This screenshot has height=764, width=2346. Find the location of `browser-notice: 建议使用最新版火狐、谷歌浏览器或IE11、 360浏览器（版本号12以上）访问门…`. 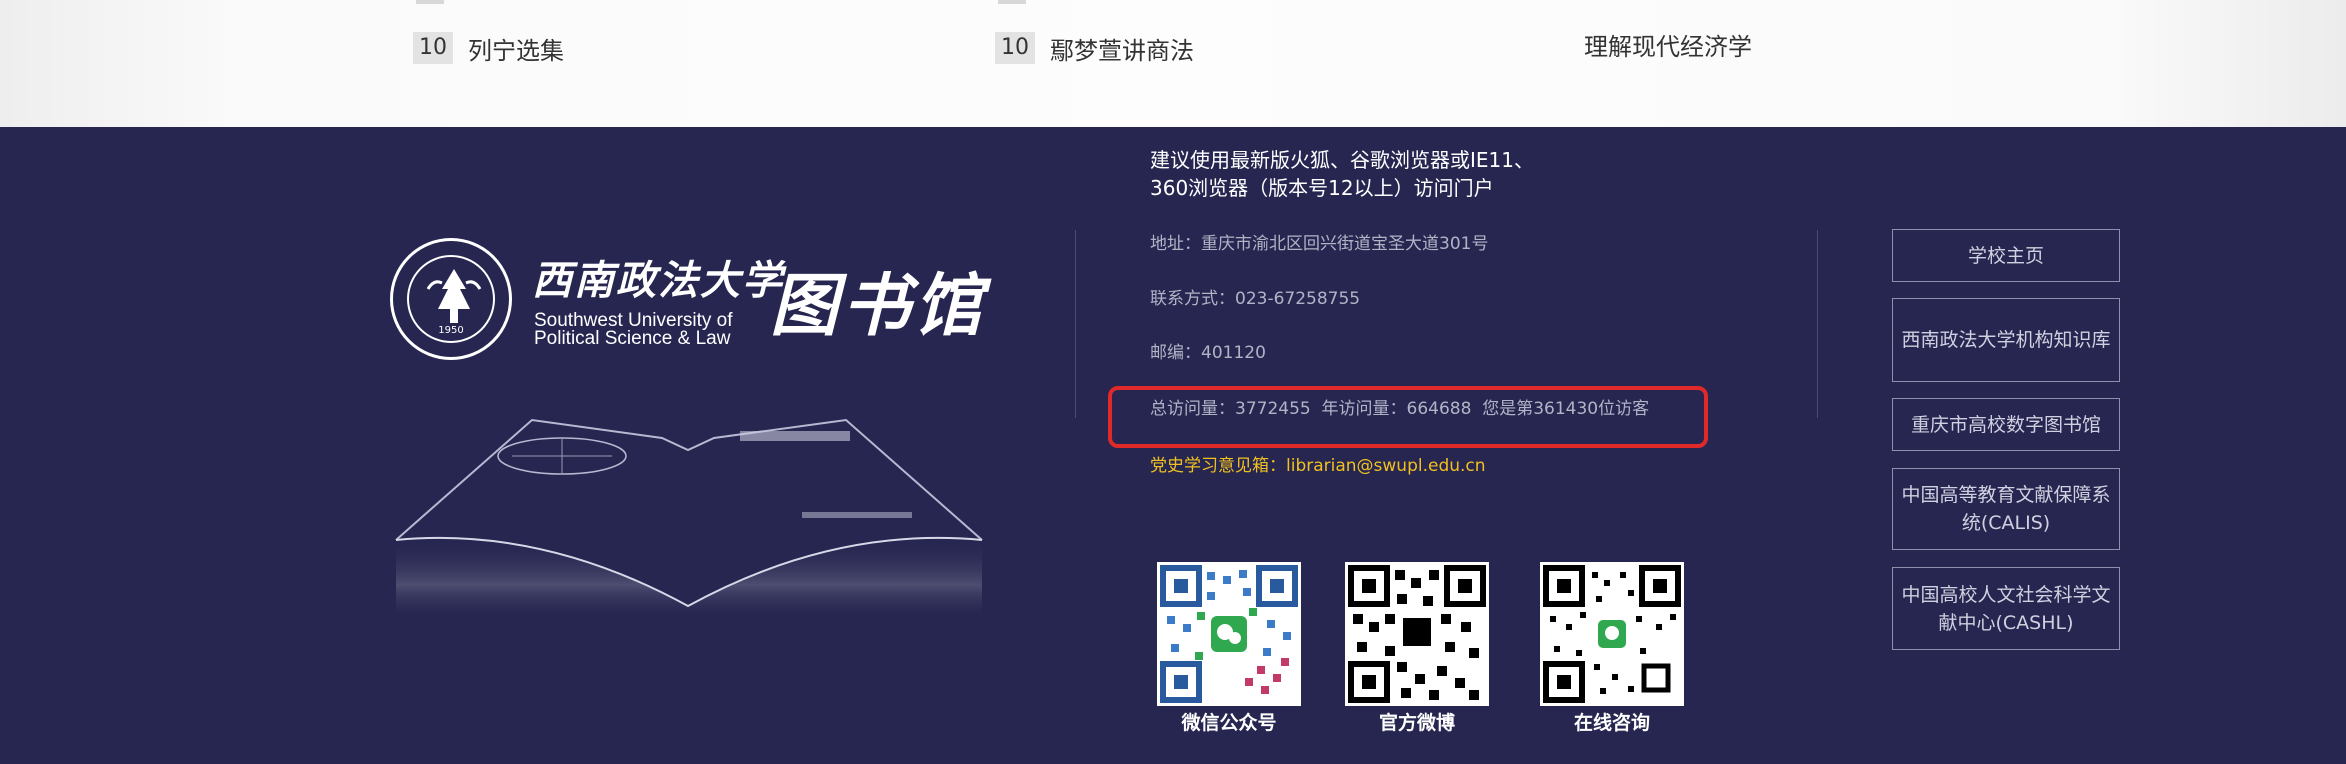

browser-notice: 建议使用最新版火狐、谷歌浏览器或IE11、 360浏览器（版本号12以上）访问门… is located at coordinates (1360, 174).